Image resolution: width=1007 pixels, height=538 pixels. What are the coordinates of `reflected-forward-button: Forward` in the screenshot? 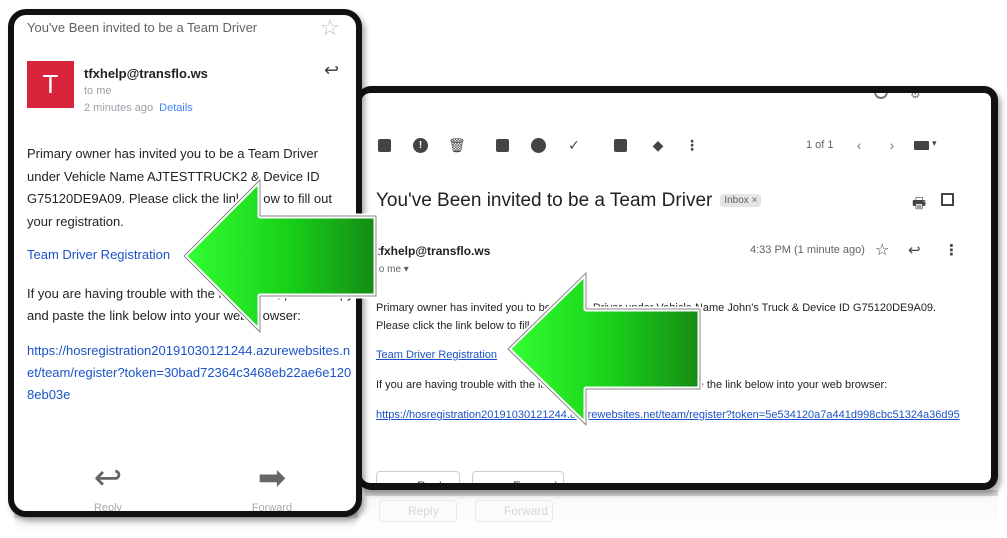 It's located at (514, 511).